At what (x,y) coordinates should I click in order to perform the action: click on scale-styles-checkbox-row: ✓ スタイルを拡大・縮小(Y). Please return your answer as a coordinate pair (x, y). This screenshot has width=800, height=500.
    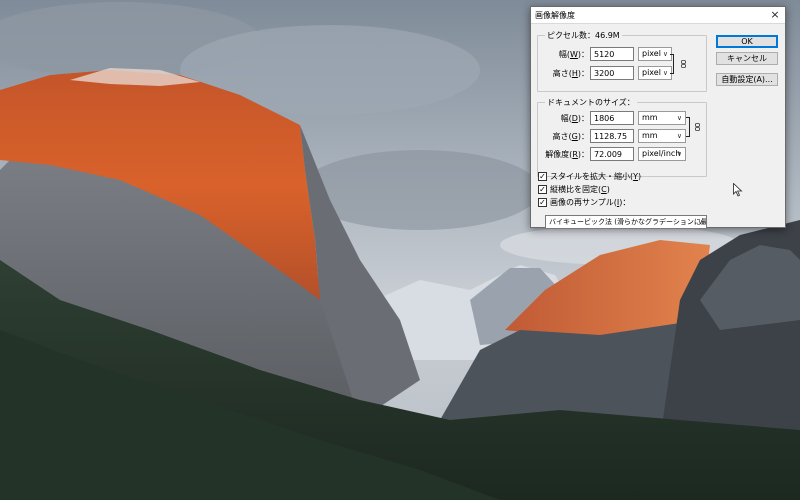
    Looking at the image, I should click on (589, 176).